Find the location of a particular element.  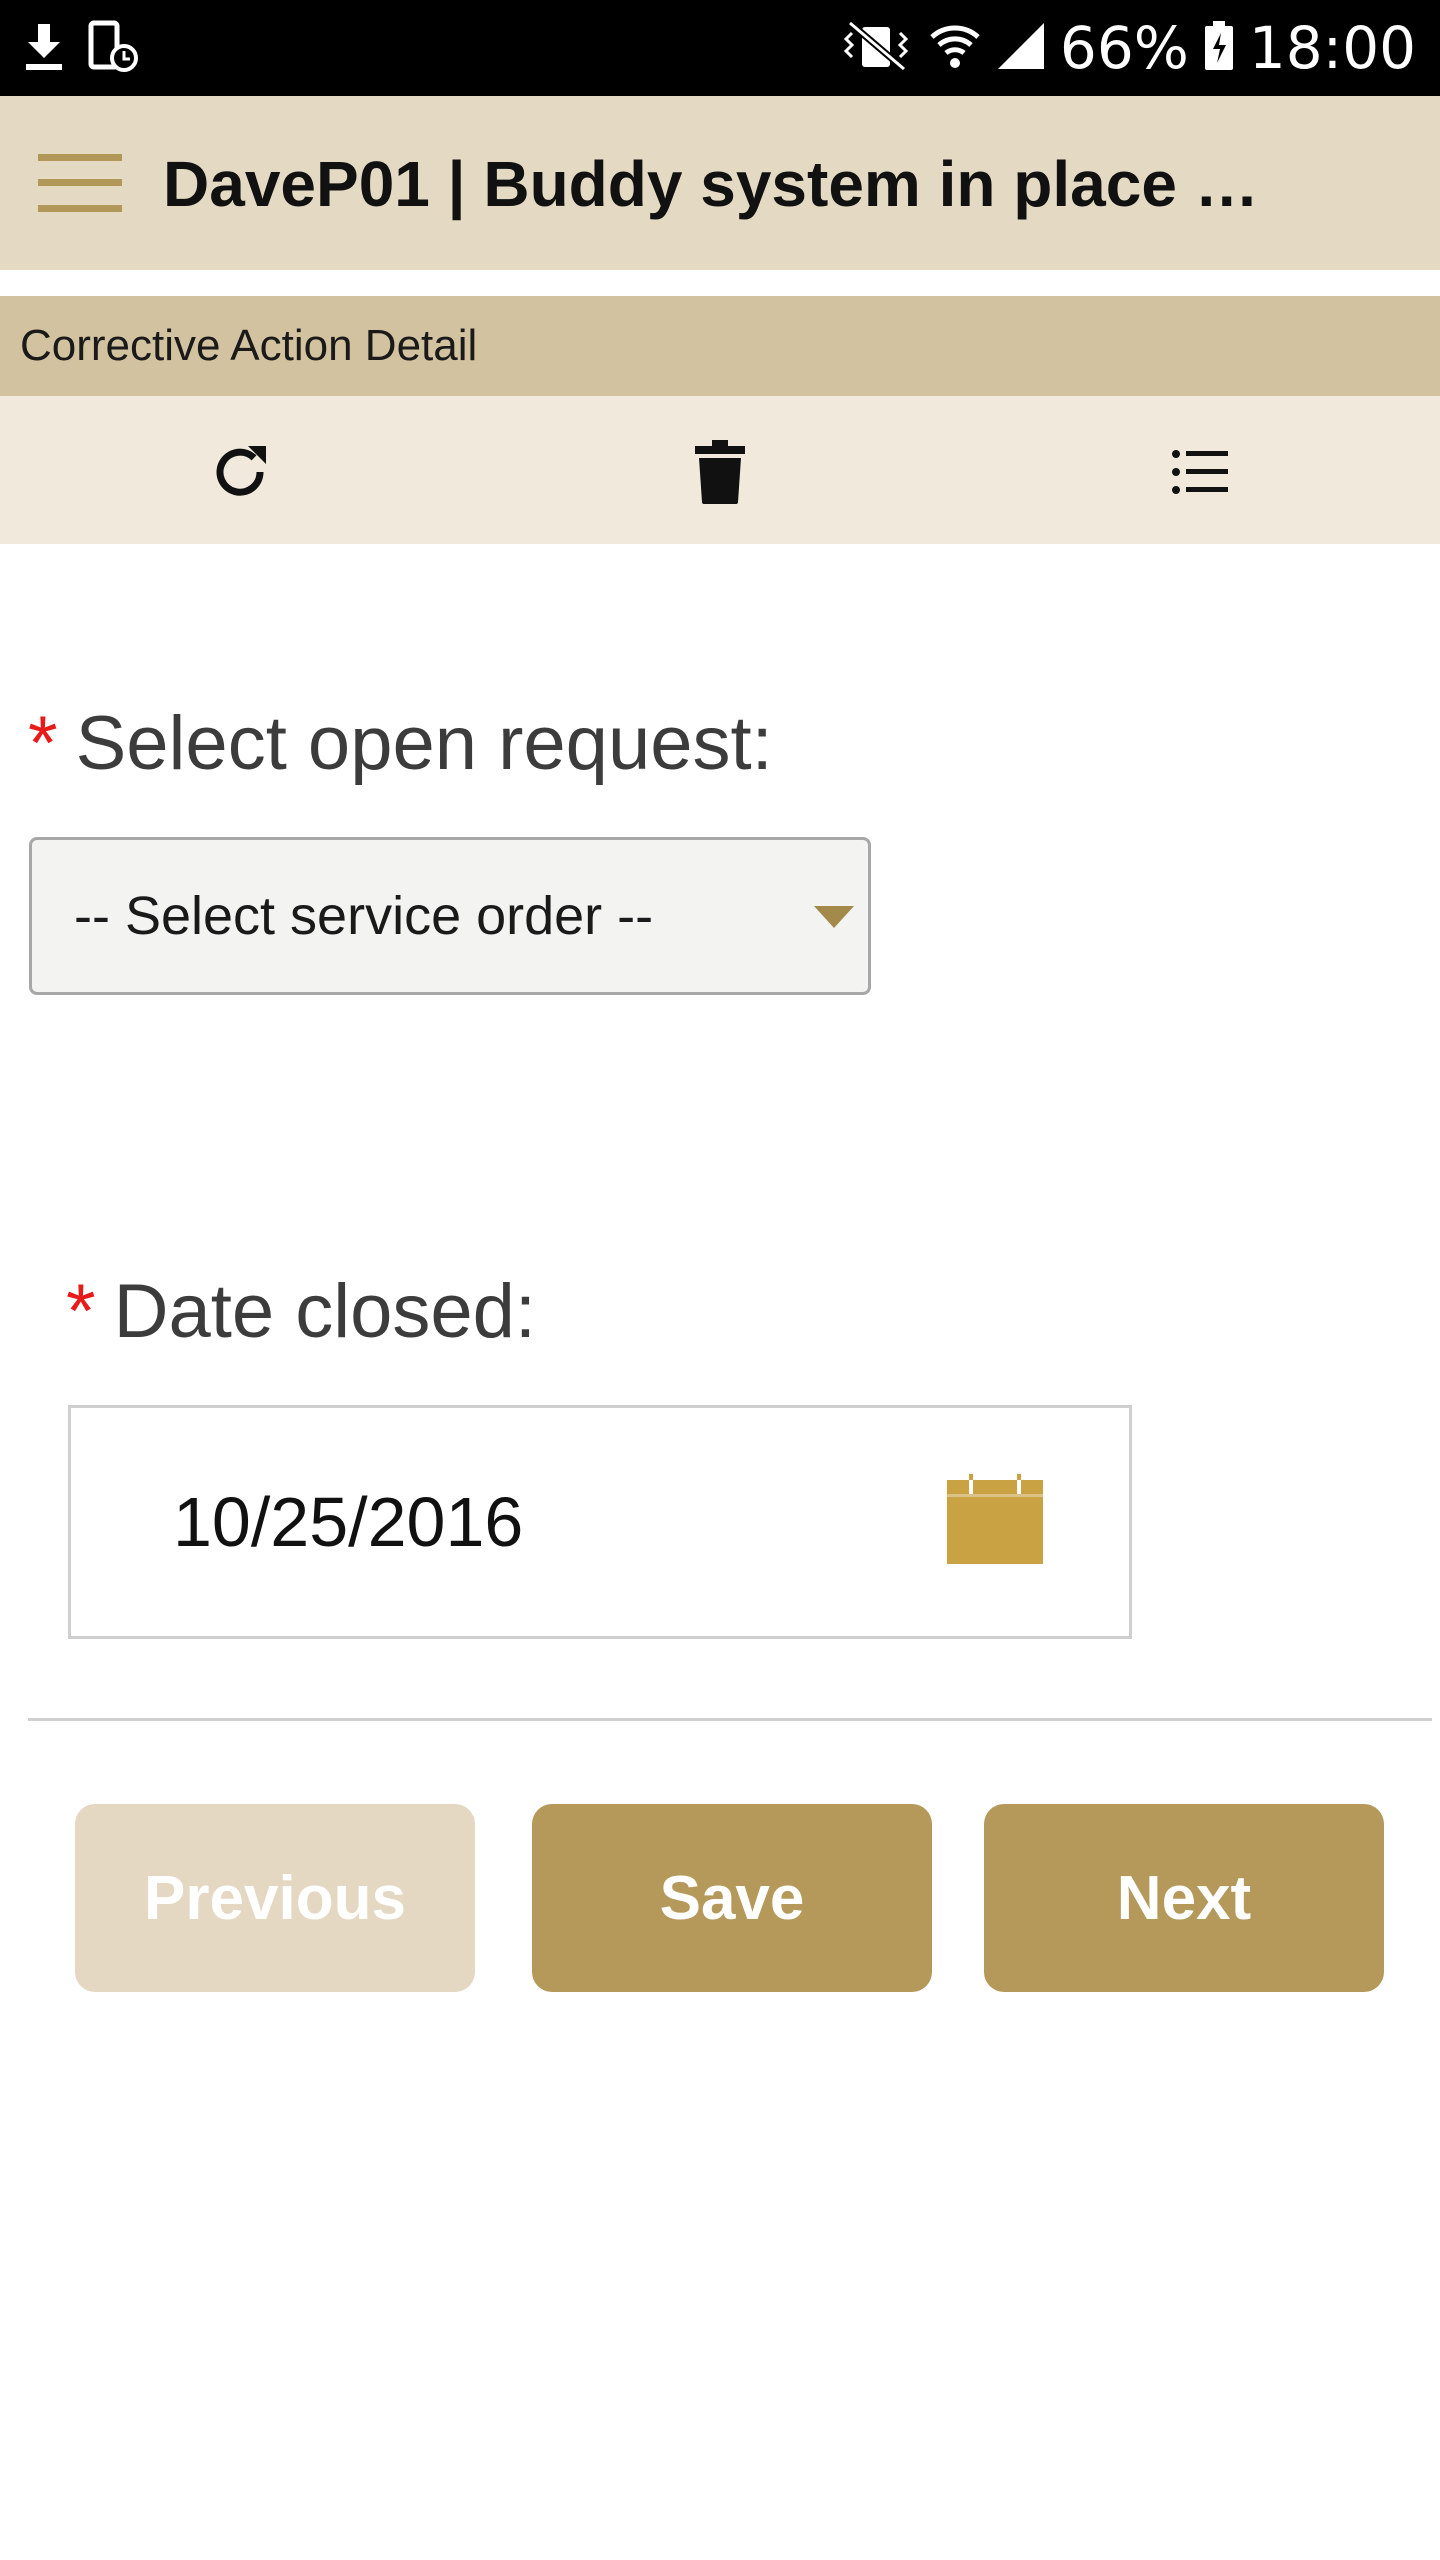

date-closed-label: * Date closed: is located at coordinates (301, 1311).